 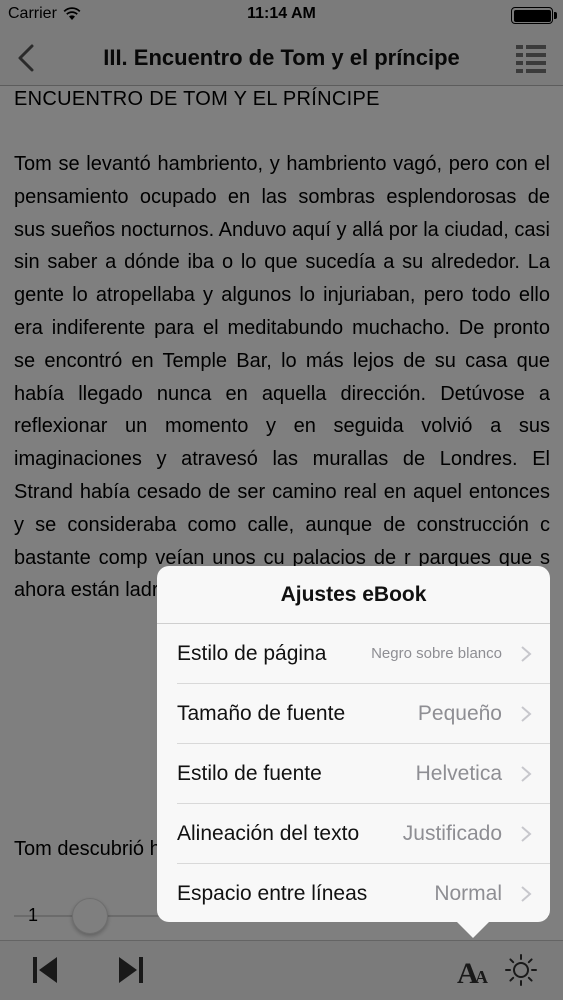 What do you see at coordinates (363, 654) in the screenshot?
I see `setting-row-page-style: Estilo de página Negro sobre blanco` at bounding box center [363, 654].